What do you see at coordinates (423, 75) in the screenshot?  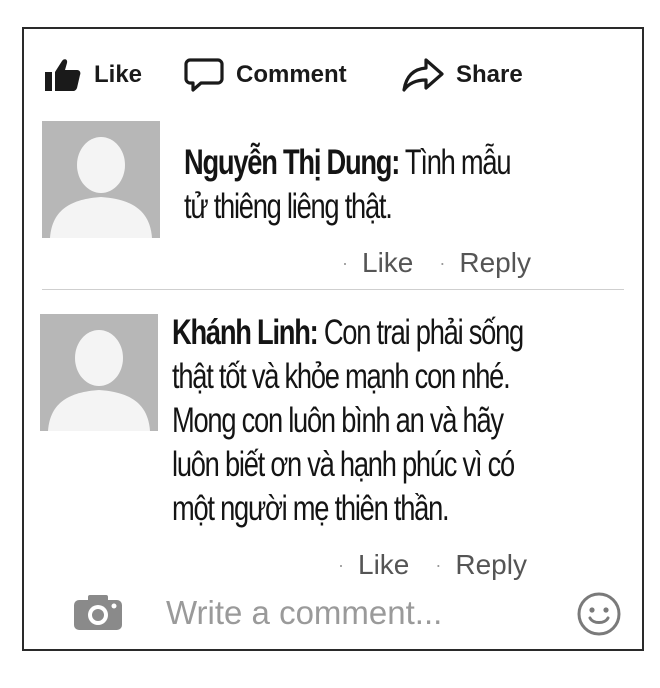 I see `share-arrow-icon` at bounding box center [423, 75].